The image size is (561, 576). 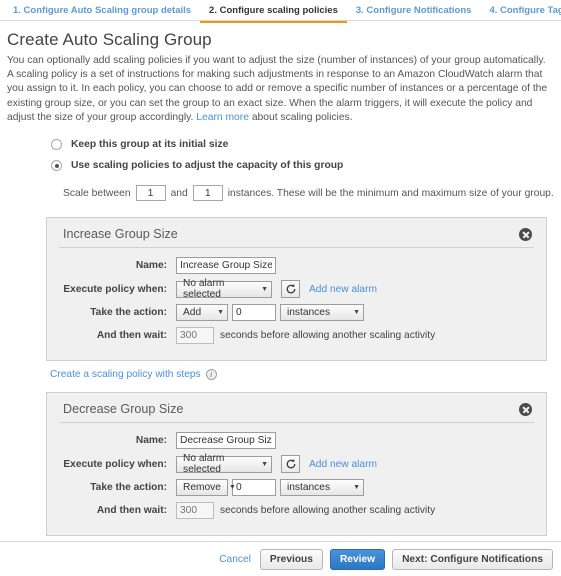 I want to click on policy-action-row-decrease: Take the action: Remove ▼ instances ▼, so click(x=296, y=488).